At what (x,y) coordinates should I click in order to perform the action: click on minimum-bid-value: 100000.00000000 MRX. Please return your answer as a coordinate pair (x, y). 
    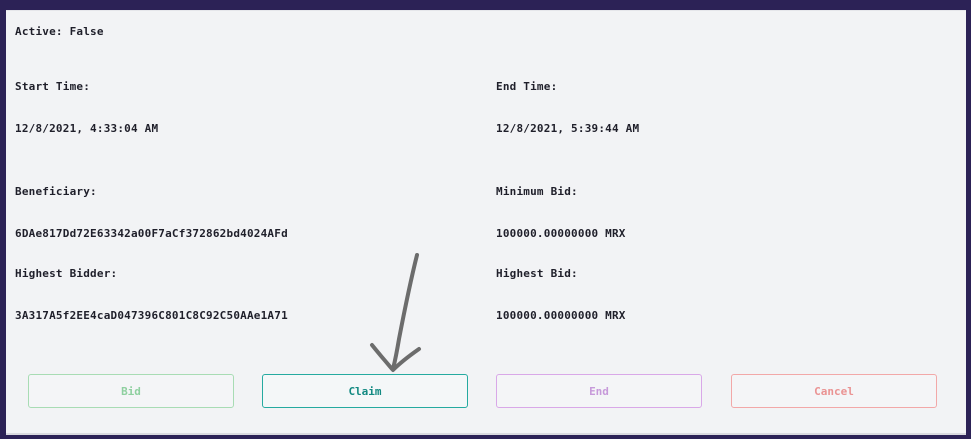
    Looking at the image, I should click on (561, 233).